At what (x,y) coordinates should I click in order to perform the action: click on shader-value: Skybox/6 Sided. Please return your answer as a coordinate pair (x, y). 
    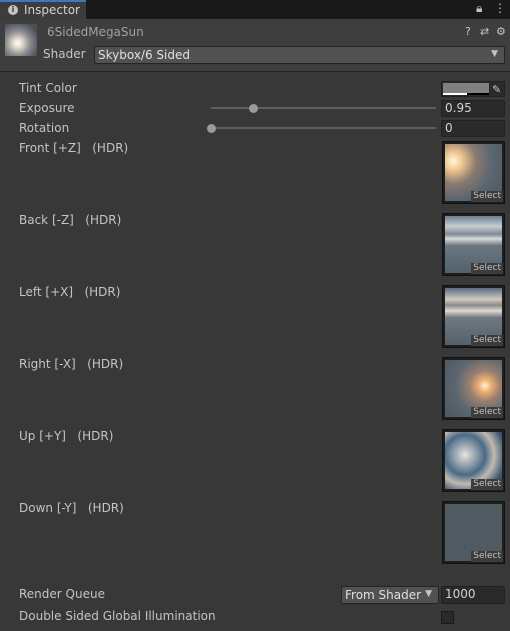
    Looking at the image, I should click on (144, 55).